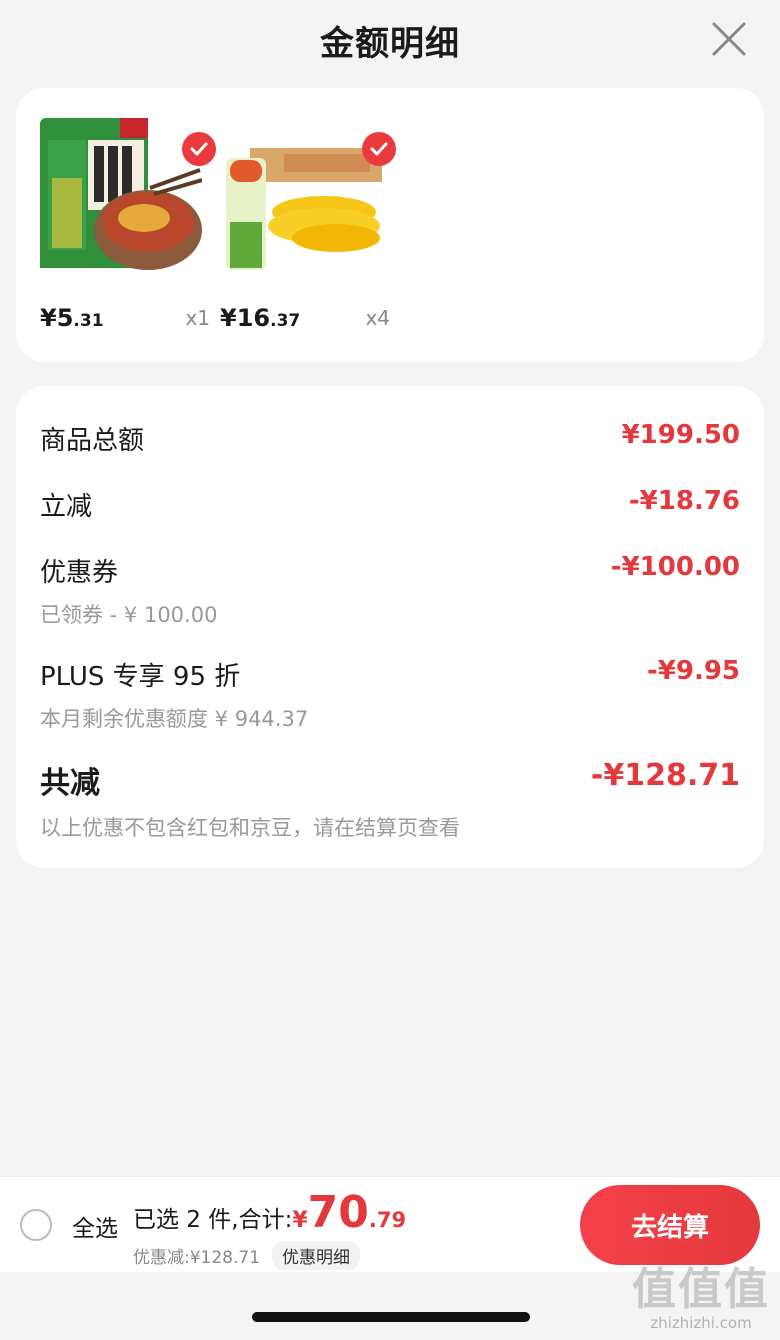 The width and height of the screenshot is (780, 1340). What do you see at coordinates (701, 1289) in the screenshot?
I see `watermark-logo: 值值值` at bounding box center [701, 1289].